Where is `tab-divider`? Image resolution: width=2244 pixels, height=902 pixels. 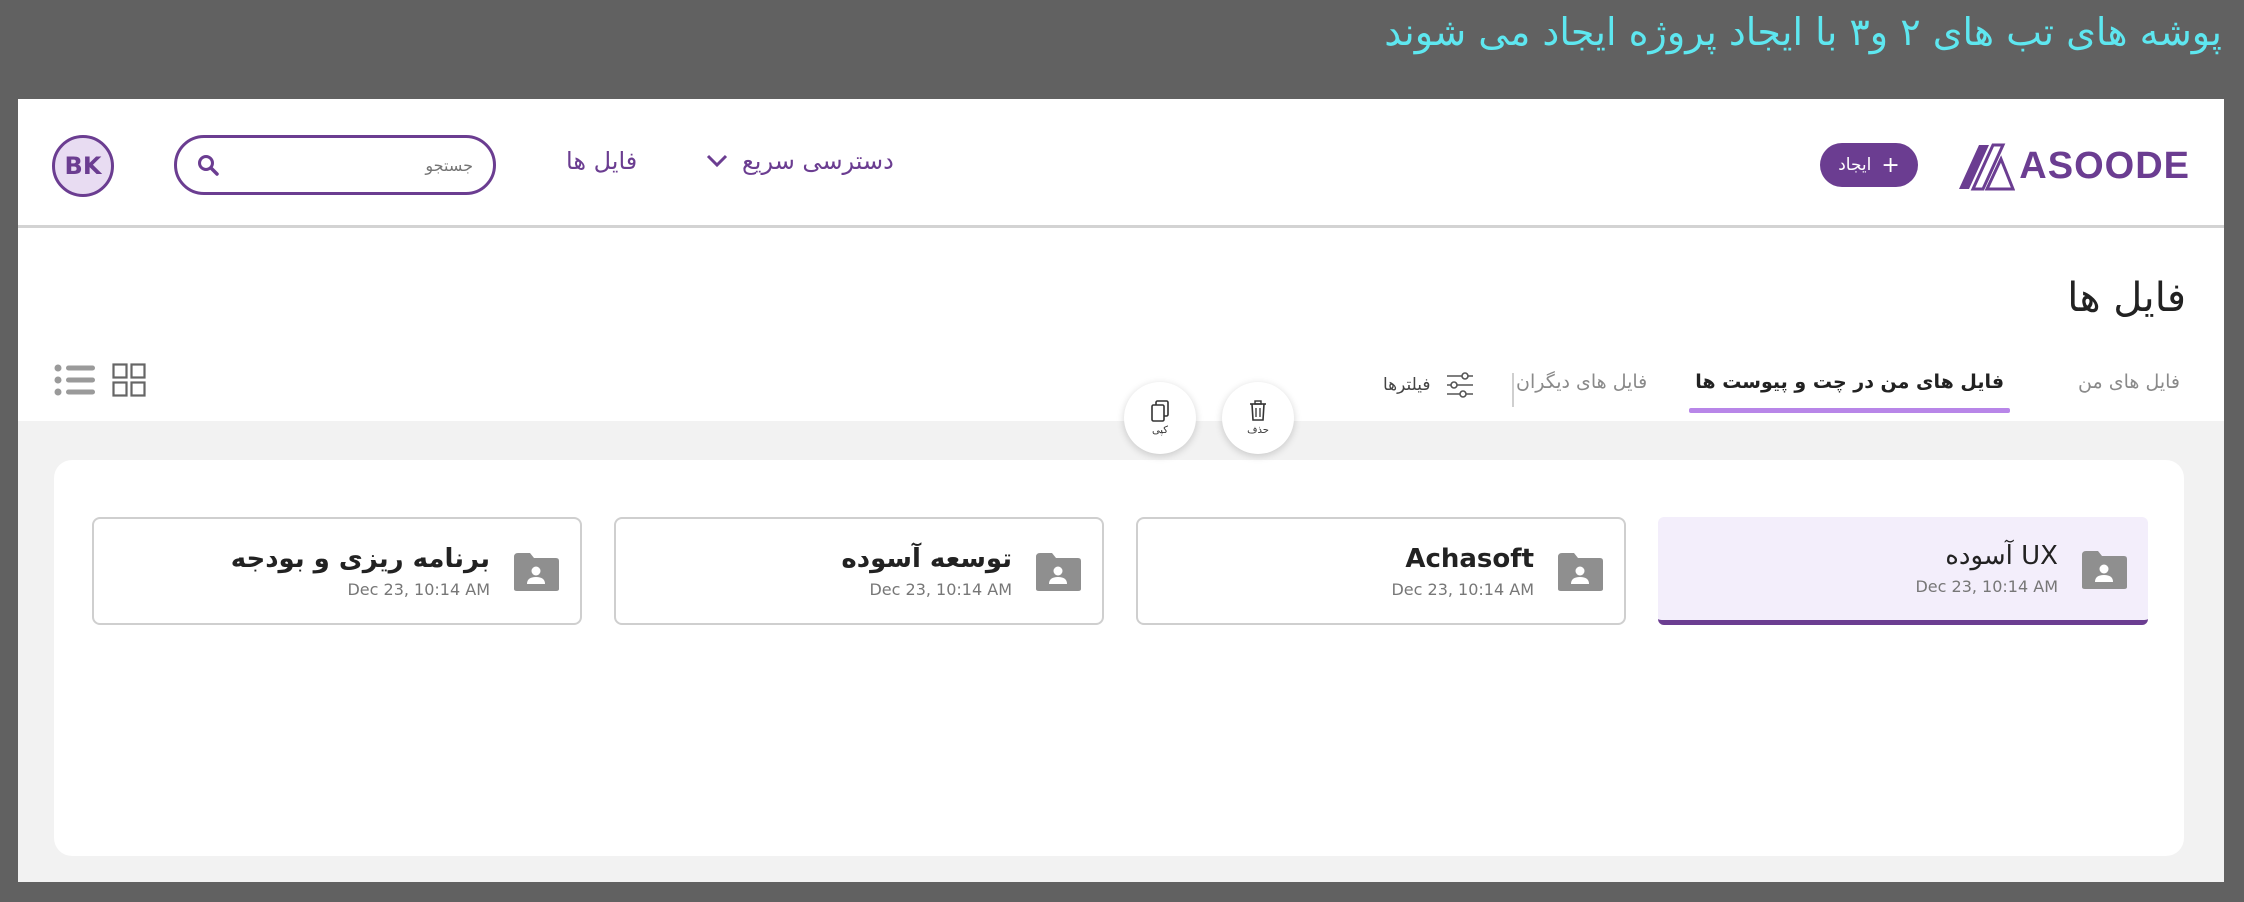
tab-divider is located at coordinates (1513, 390).